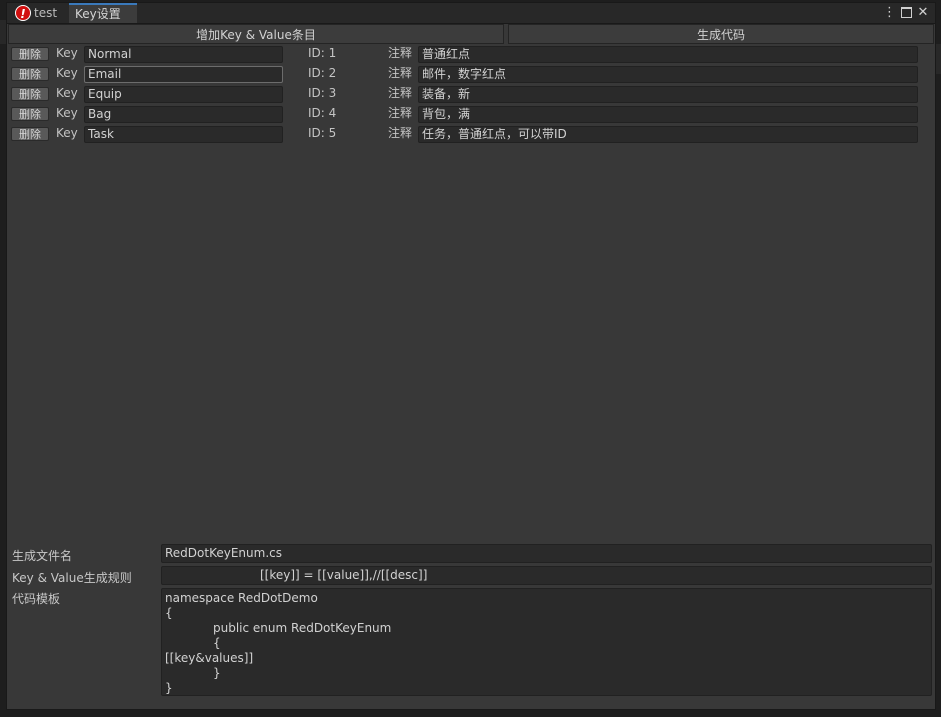  I want to click on entry-row: 删除 Key Bag ID: 4 注释 背包，满, so click(471, 114).